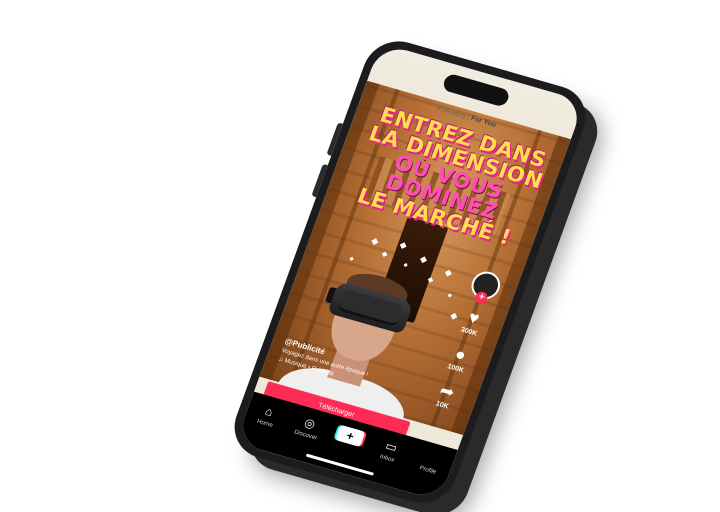 Image resolution: width=720 pixels, height=512 pixels. What do you see at coordinates (460, 355) in the screenshot?
I see `comment-icon: ●` at bounding box center [460, 355].